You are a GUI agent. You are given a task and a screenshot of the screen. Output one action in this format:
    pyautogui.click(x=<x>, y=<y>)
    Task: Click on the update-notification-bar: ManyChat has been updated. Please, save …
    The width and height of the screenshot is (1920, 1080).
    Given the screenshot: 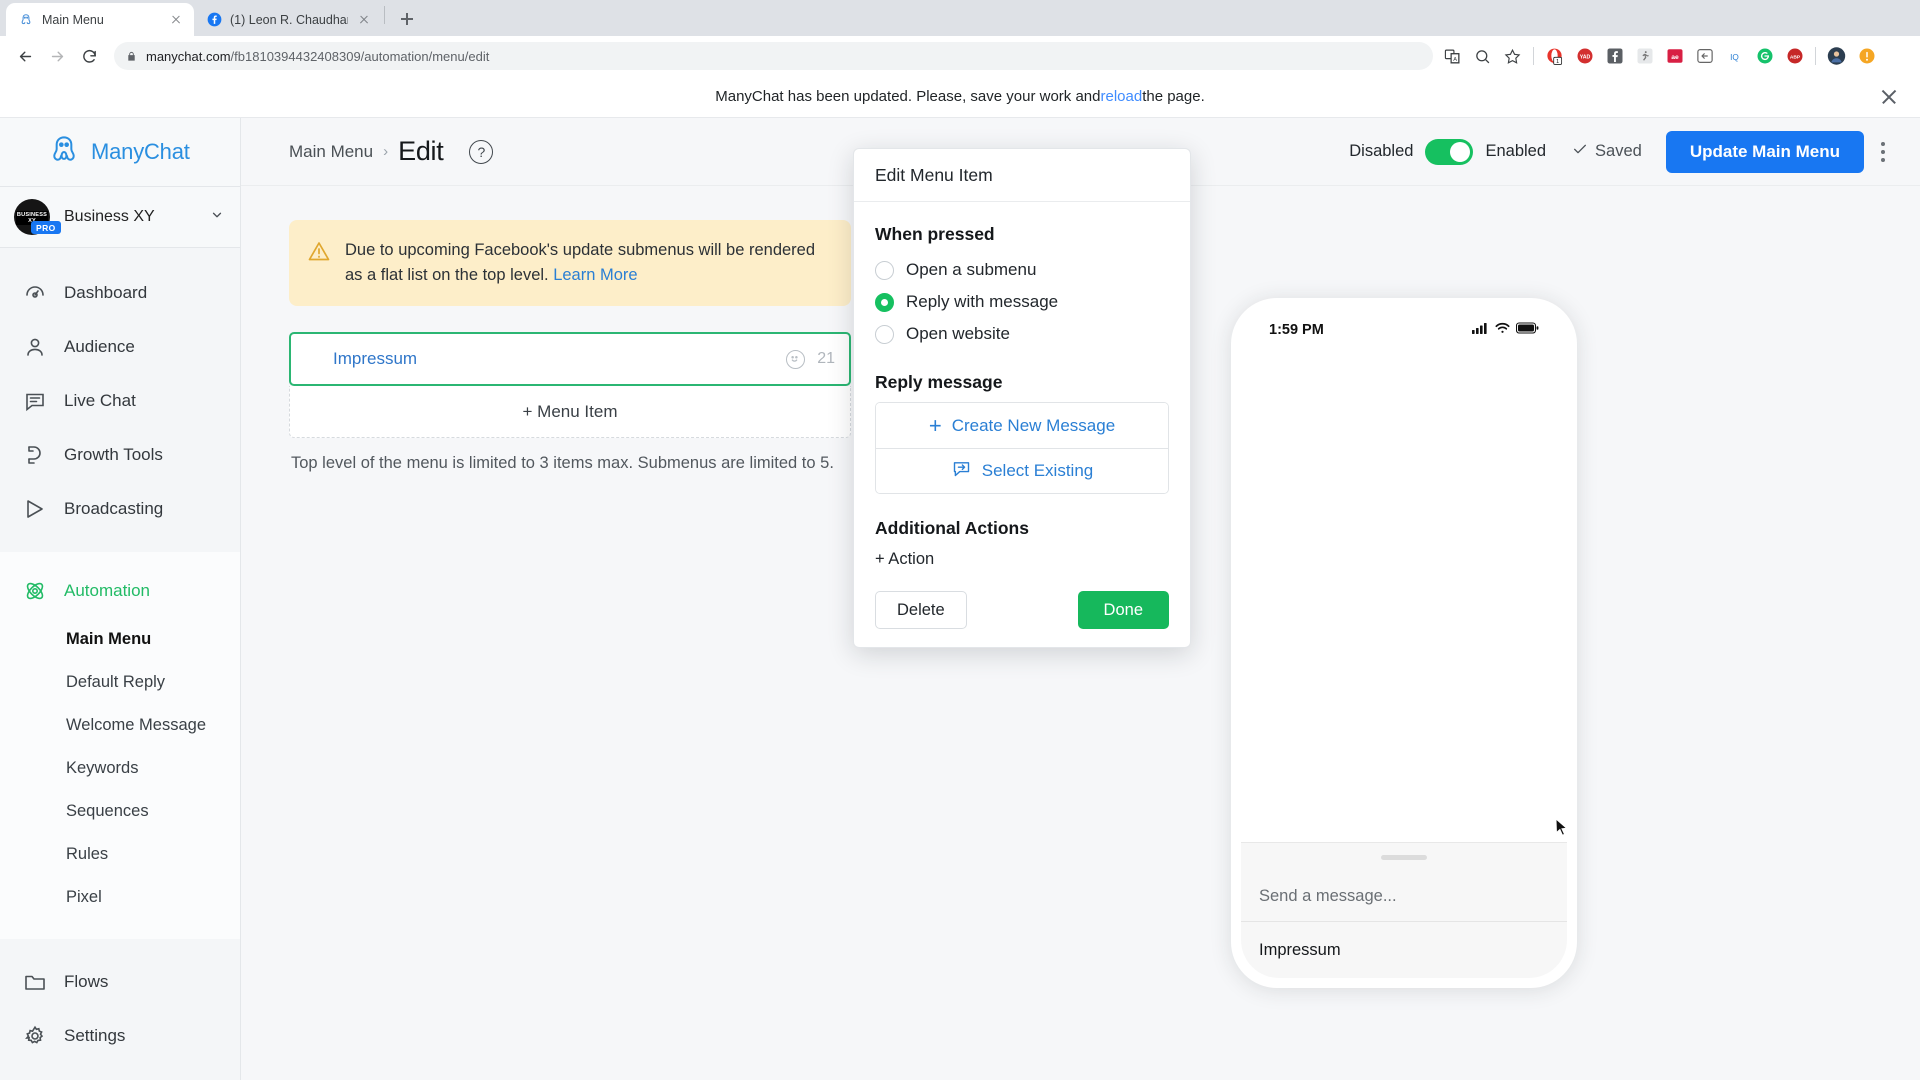 What is the action you would take?
    pyautogui.click(x=960, y=97)
    